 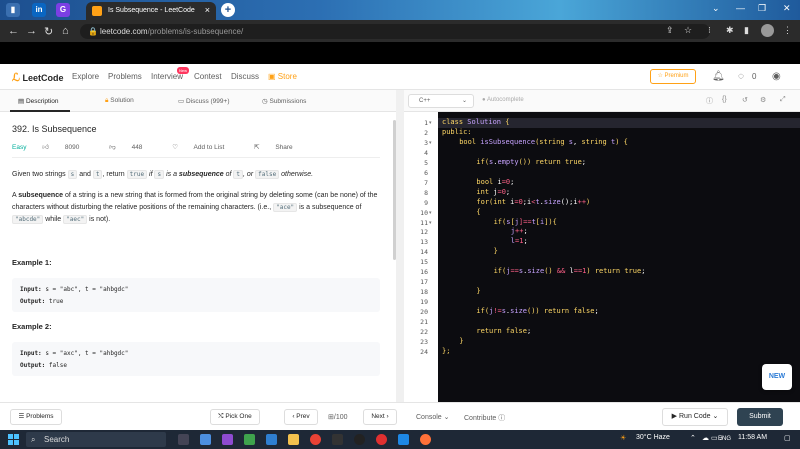 What do you see at coordinates (484, 418) in the screenshot?
I see `contribute-link: Contribute ⓘ` at bounding box center [484, 418].